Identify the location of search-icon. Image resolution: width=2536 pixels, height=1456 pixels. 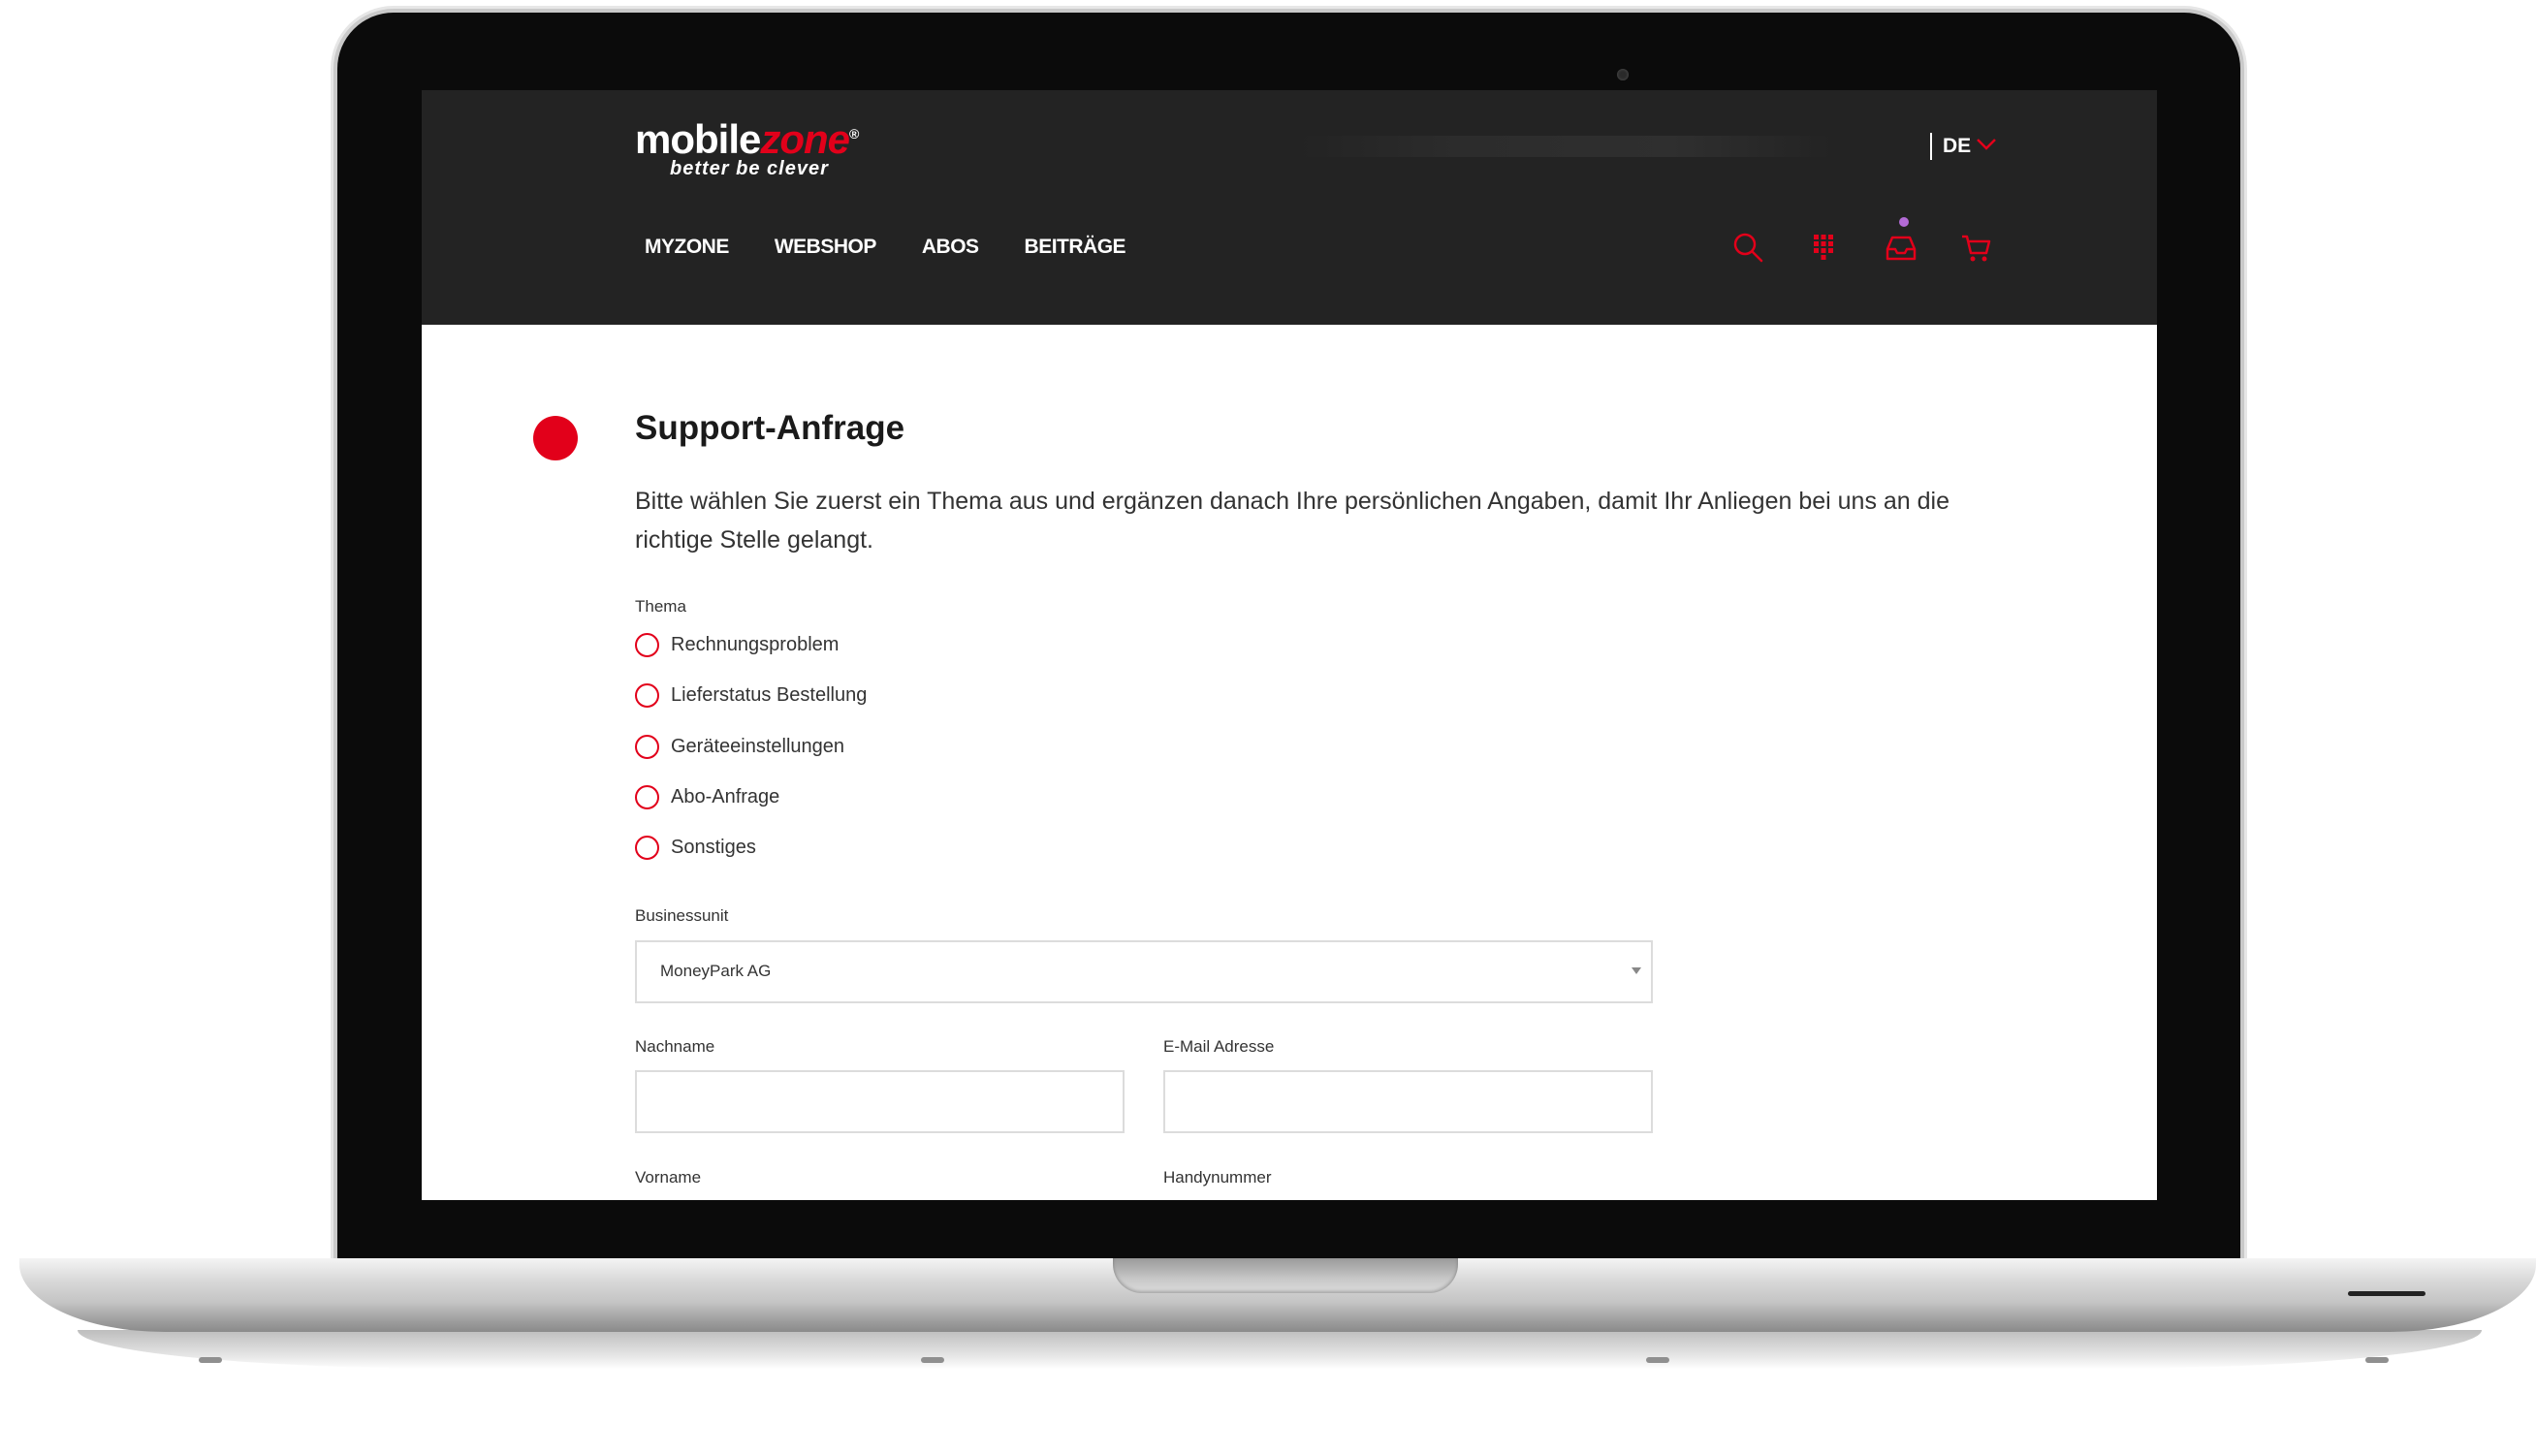
(1747, 247).